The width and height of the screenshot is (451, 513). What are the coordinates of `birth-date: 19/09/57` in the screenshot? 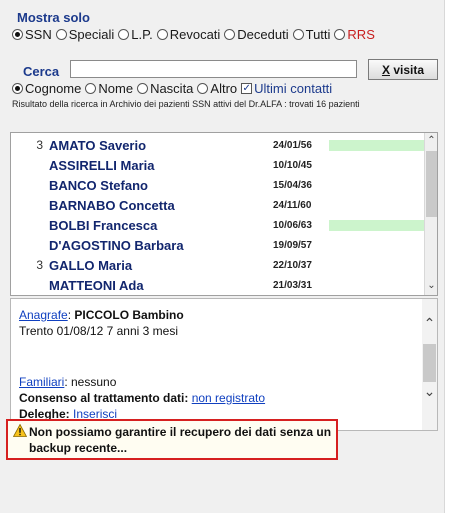 It's located at (292, 245).